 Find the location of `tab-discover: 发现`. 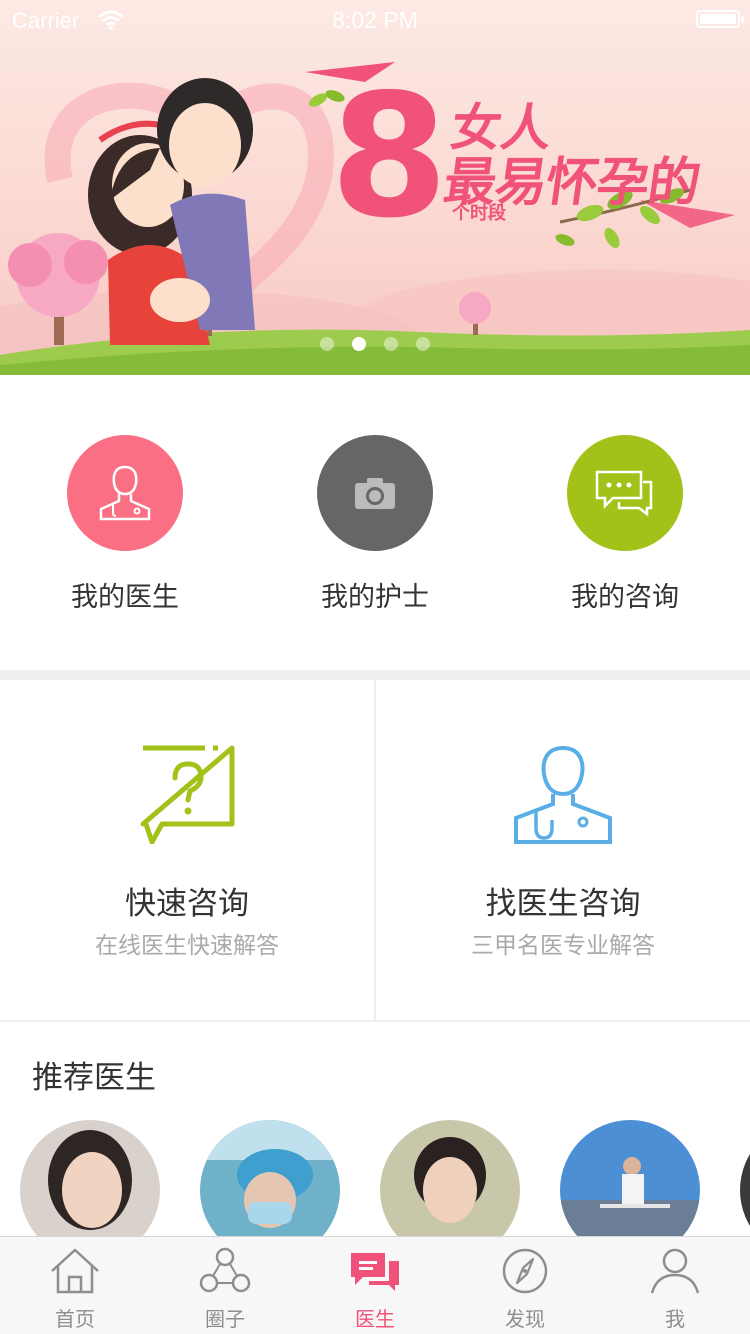

tab-discover: 发现 is located at coordinates (525, 1285).